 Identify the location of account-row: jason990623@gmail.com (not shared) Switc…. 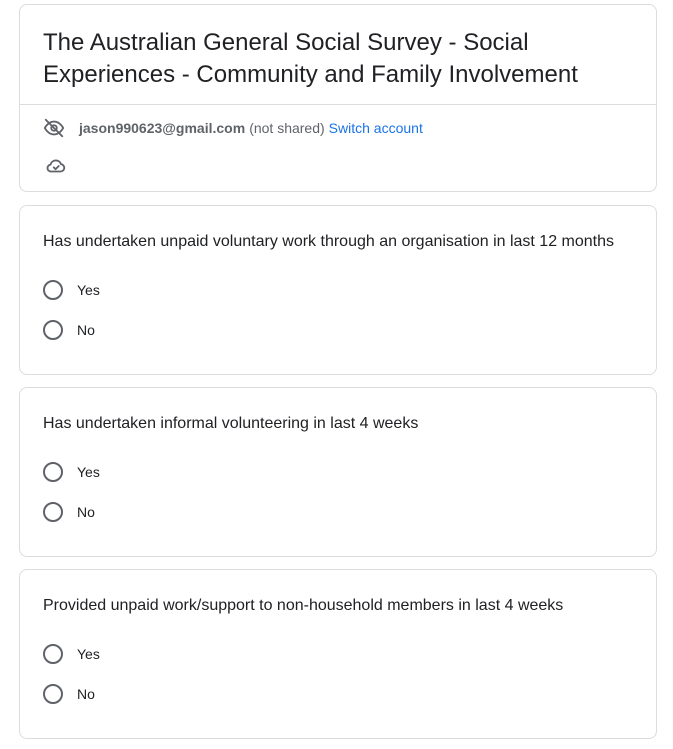
(233, 128).